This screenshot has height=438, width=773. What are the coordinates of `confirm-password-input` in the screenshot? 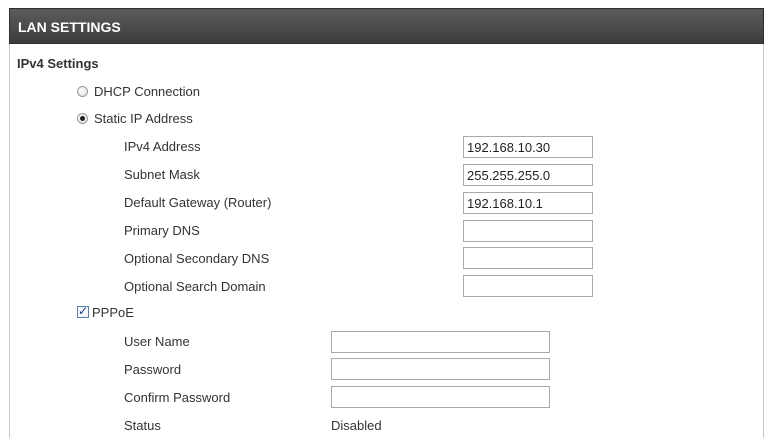 It's located at (440, 397).